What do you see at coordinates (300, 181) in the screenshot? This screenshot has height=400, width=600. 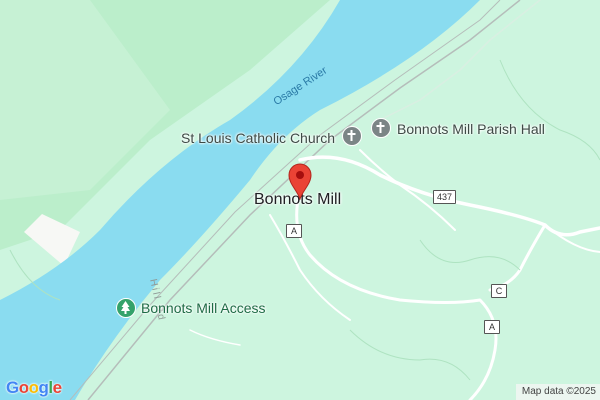 I see `location-pin-icon` at bounding box center [300, 181].